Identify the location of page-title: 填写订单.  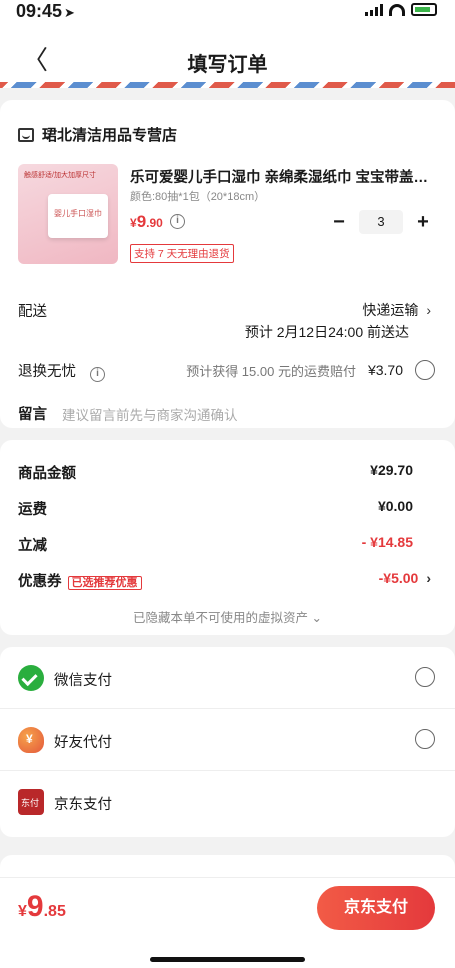
(227, 65).